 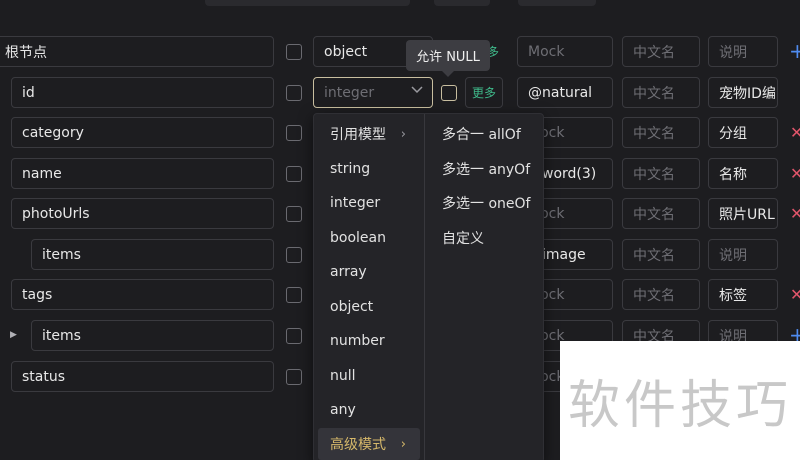 I want to click on menu-item-number: number, so click(x=369, y=341).